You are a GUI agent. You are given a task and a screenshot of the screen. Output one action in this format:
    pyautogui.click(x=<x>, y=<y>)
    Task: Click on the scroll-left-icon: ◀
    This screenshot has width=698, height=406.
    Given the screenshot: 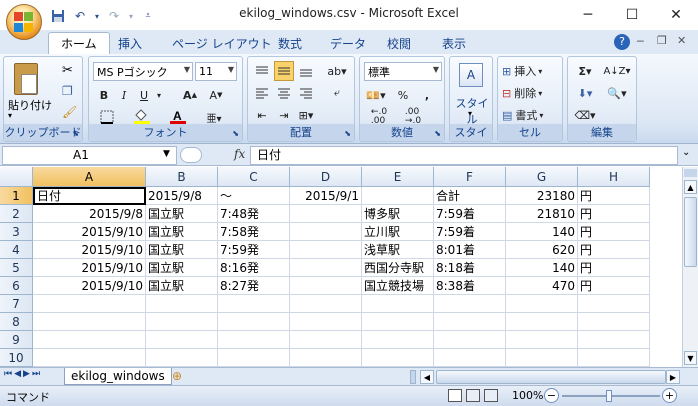 What is the action you would take?
    pyautogui.click(x=427, y=377)
    